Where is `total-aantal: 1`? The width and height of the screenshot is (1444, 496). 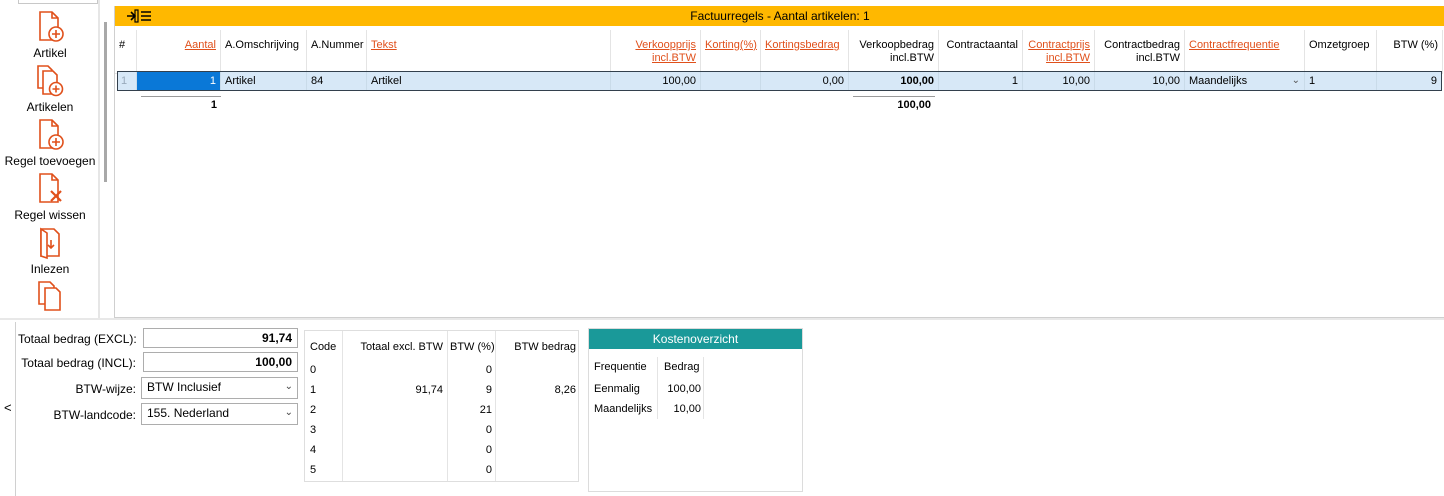
total-aantal: 1 is located at coordinates (181, 104).